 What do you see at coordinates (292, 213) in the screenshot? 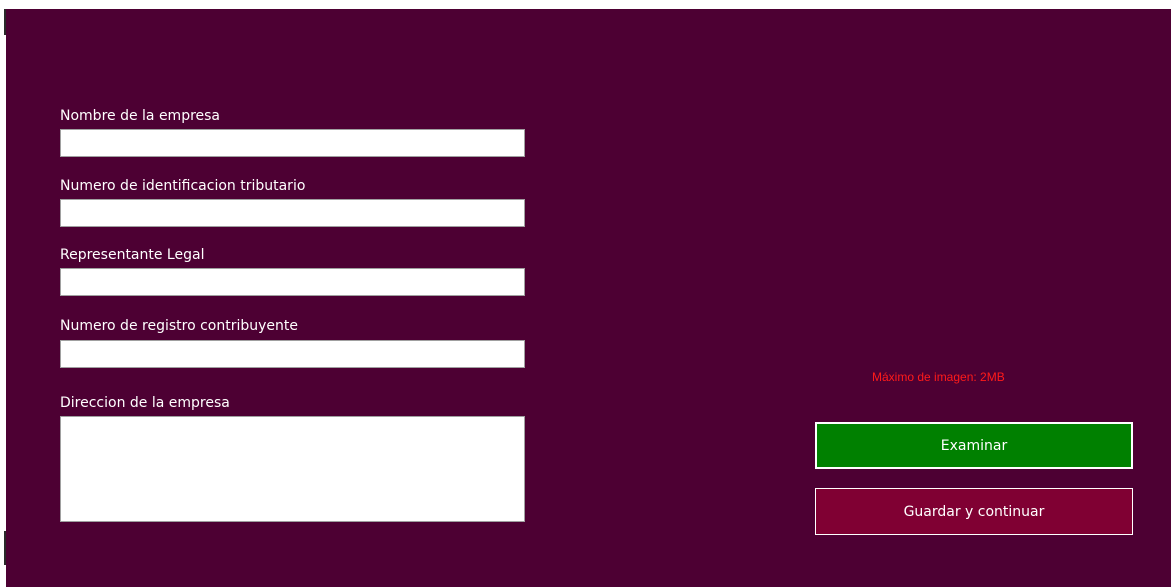
I see `tax-id-input` at bounding box center [292, 213].